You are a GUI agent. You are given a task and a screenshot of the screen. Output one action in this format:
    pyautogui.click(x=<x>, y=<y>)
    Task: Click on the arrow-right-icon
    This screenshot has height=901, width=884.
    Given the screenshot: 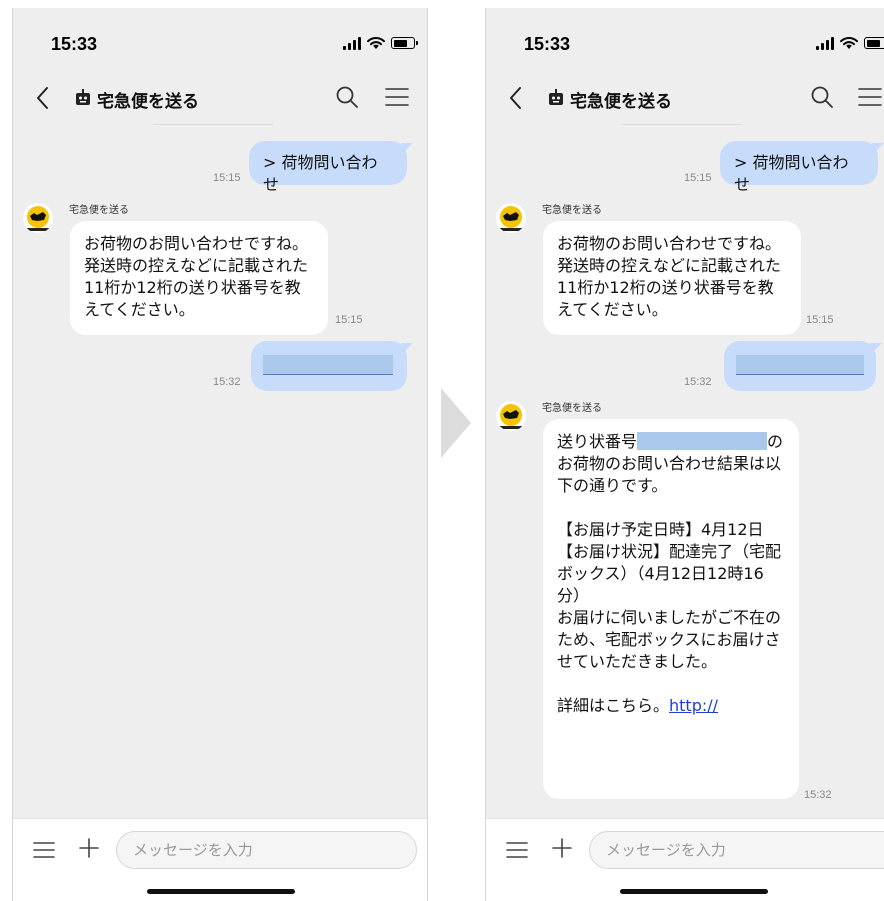 What is the action you would take?
    pyautogui.click(x=456, y=423)
    